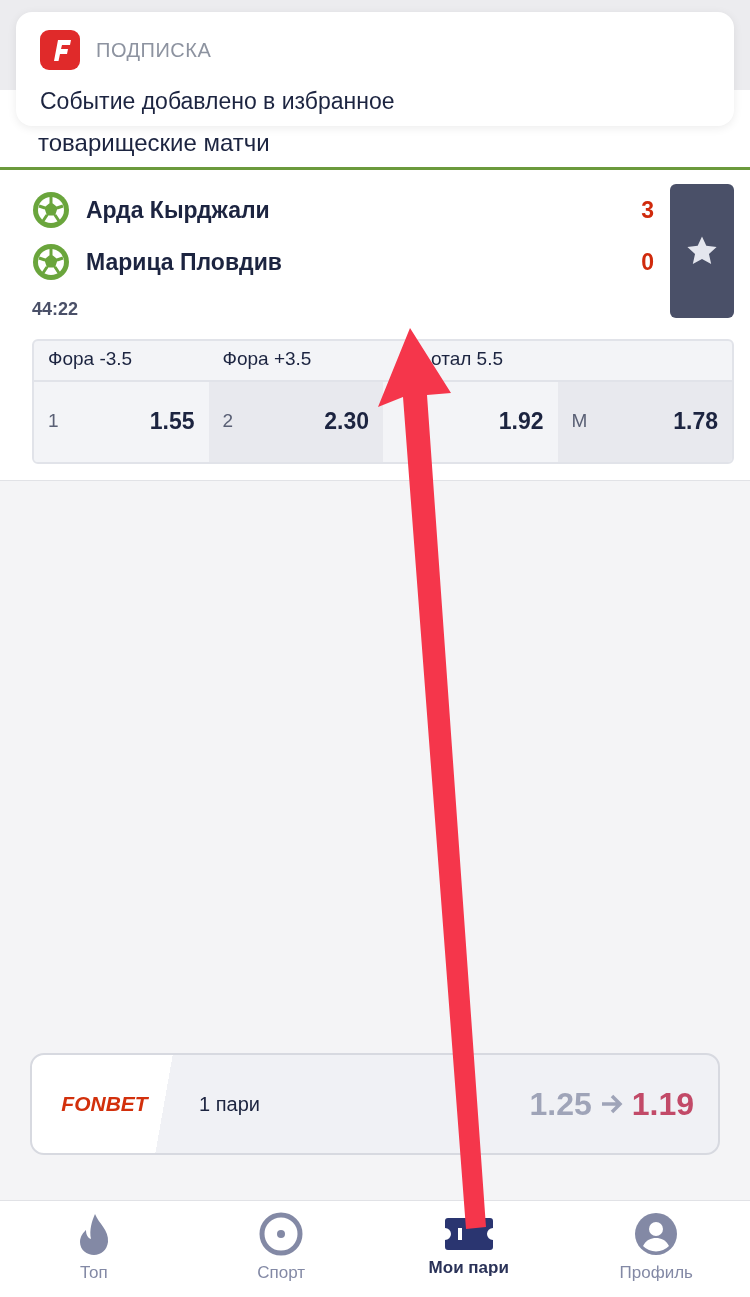  I want to click on app-logo-icon, so click(60, 50).